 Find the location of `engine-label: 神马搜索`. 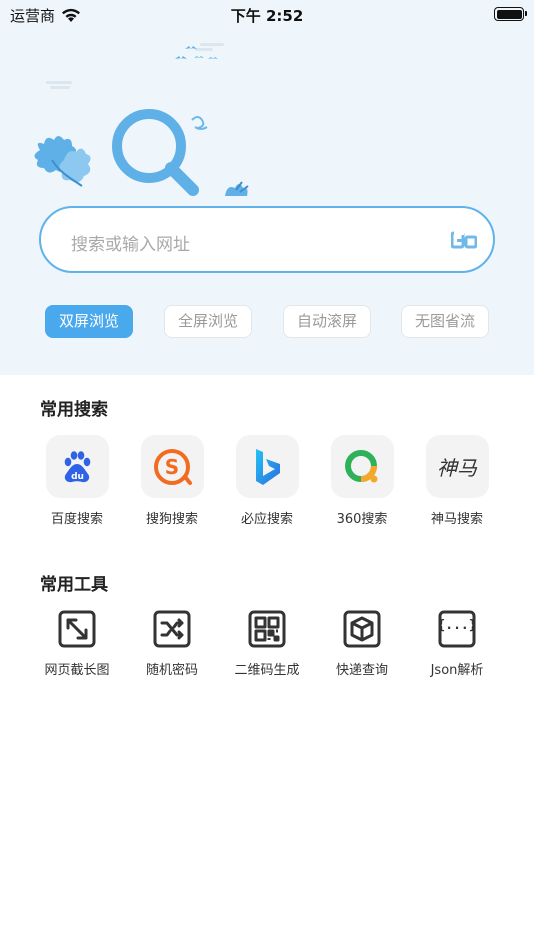

engine-label: 神马搜索 is located at coordinates (456, 519).